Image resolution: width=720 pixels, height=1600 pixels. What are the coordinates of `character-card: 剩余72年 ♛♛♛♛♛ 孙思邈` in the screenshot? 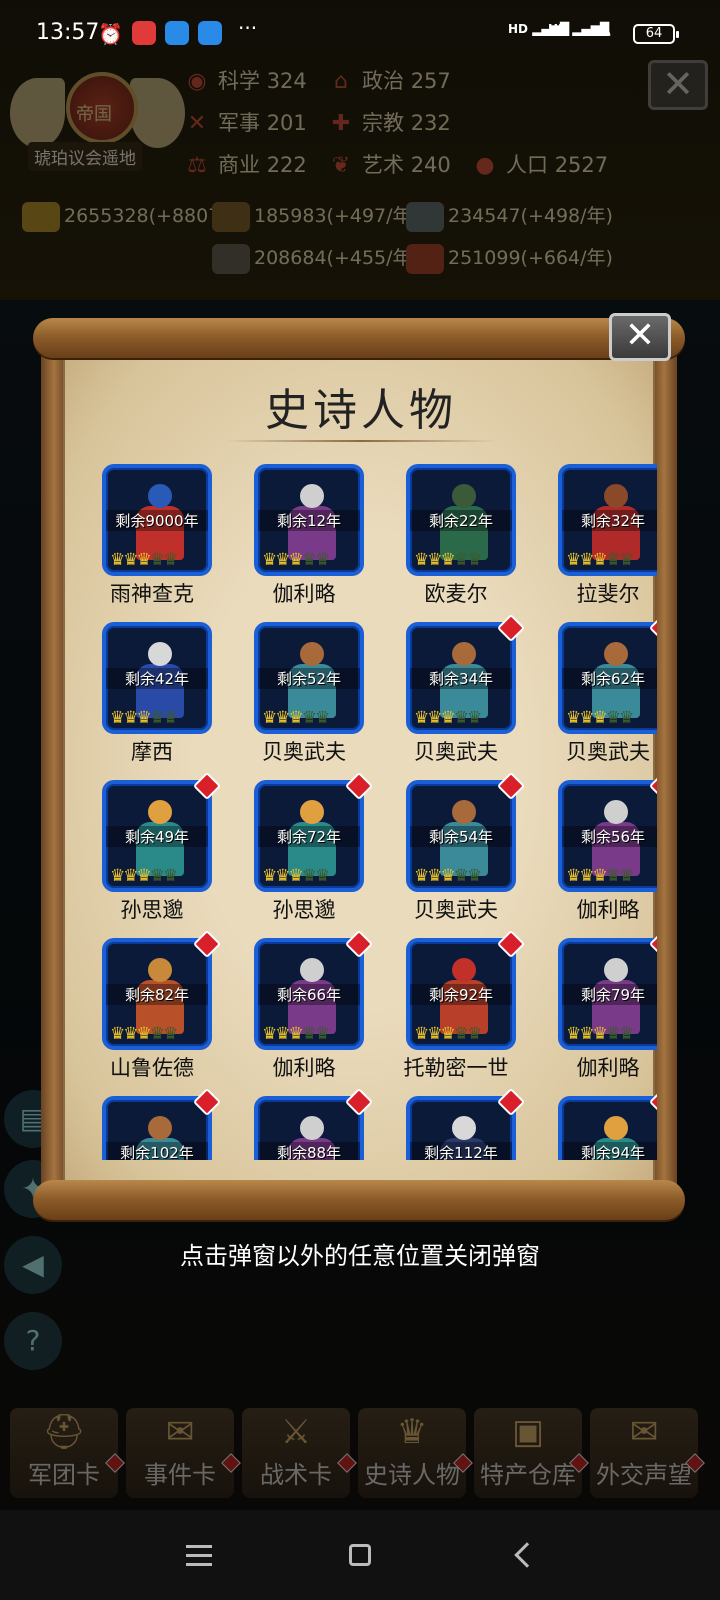 It's located at (304, 851).